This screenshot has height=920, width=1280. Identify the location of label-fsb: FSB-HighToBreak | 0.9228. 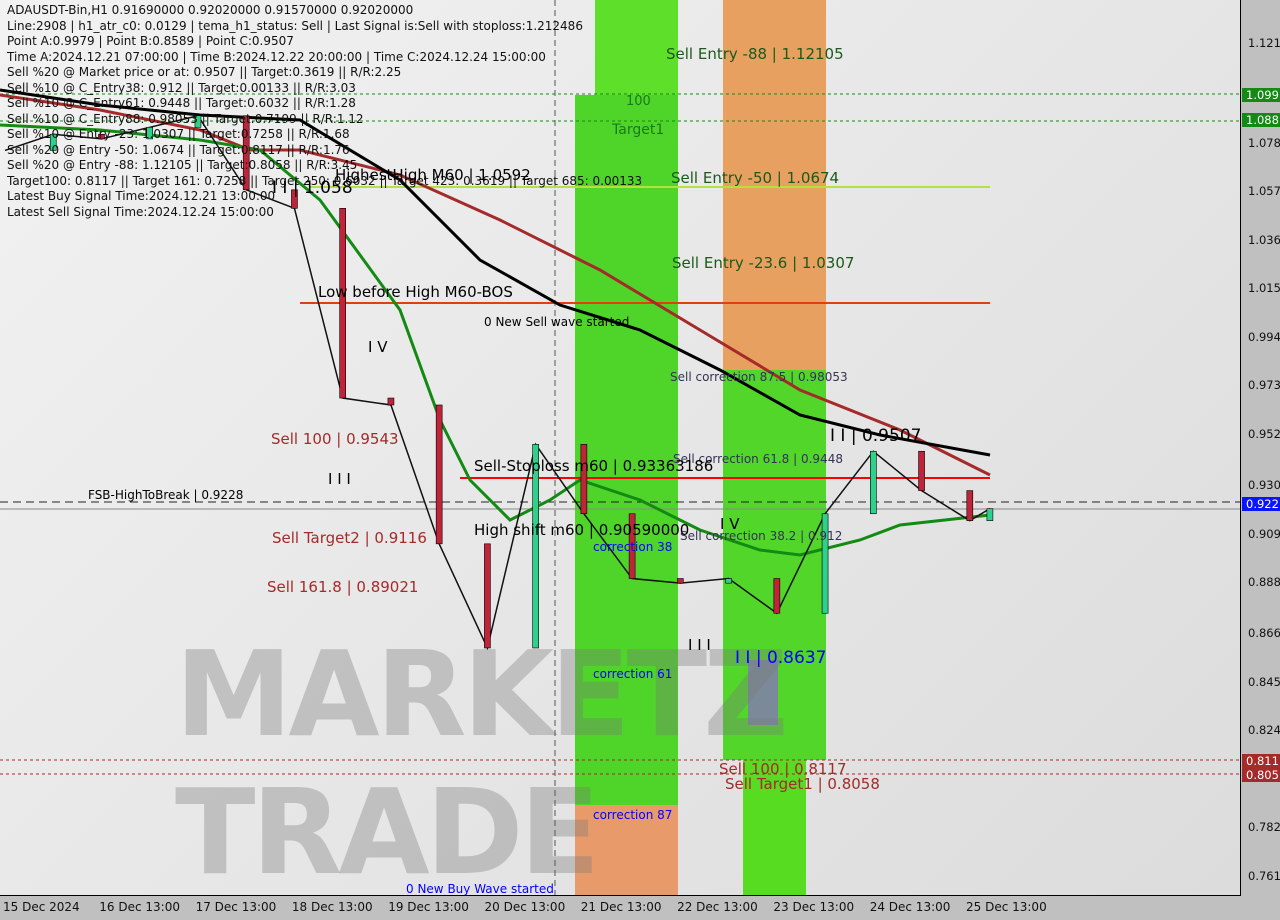
(166, 495).